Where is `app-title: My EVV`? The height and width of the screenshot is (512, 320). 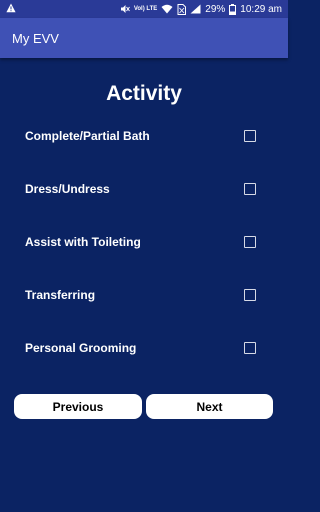 app-title: My EVV is located at coordinates (35, 38).